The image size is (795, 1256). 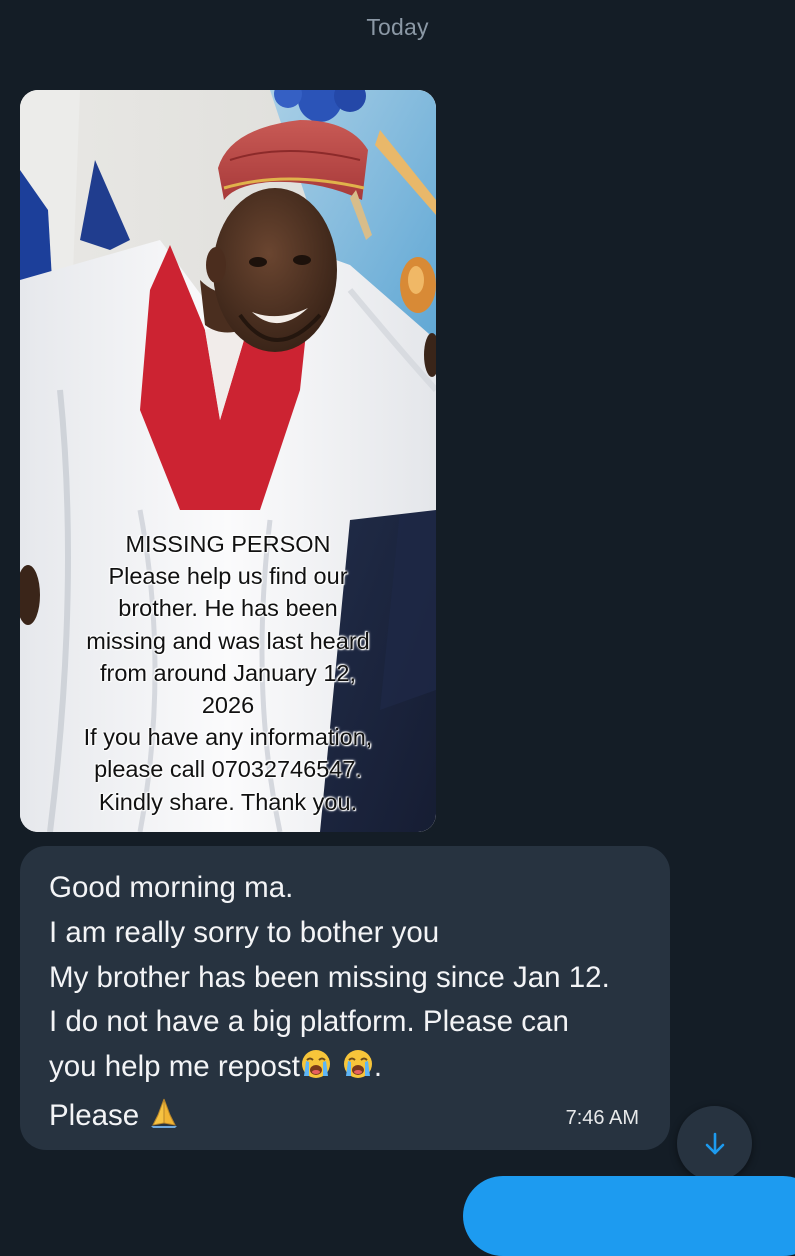 What do you see at coordinates (228, 576) in the screenshot?
I see `poster-line: Please help us find our` at bounding box center [228, 576].